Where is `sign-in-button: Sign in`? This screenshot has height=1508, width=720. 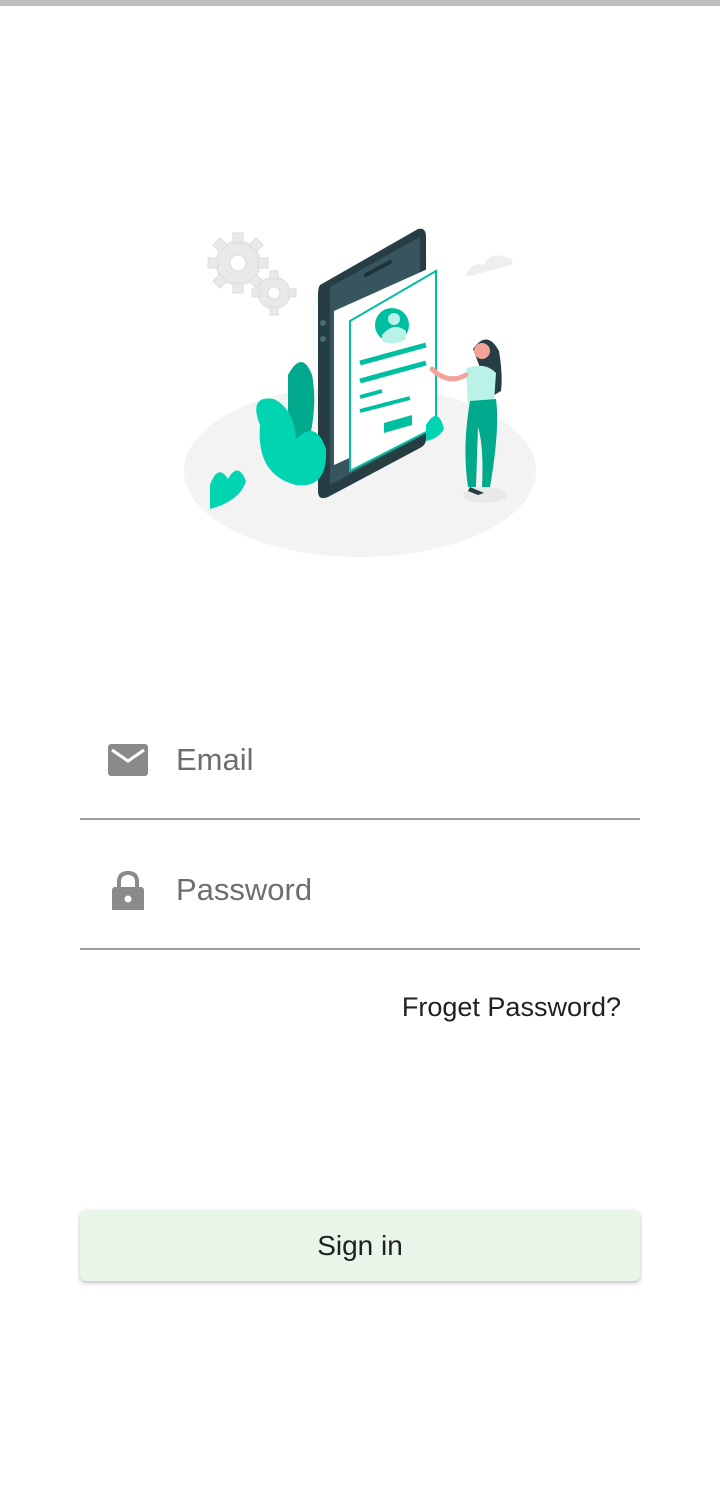 sign-in-button: Sign in is located at coordinates (360, 1245).